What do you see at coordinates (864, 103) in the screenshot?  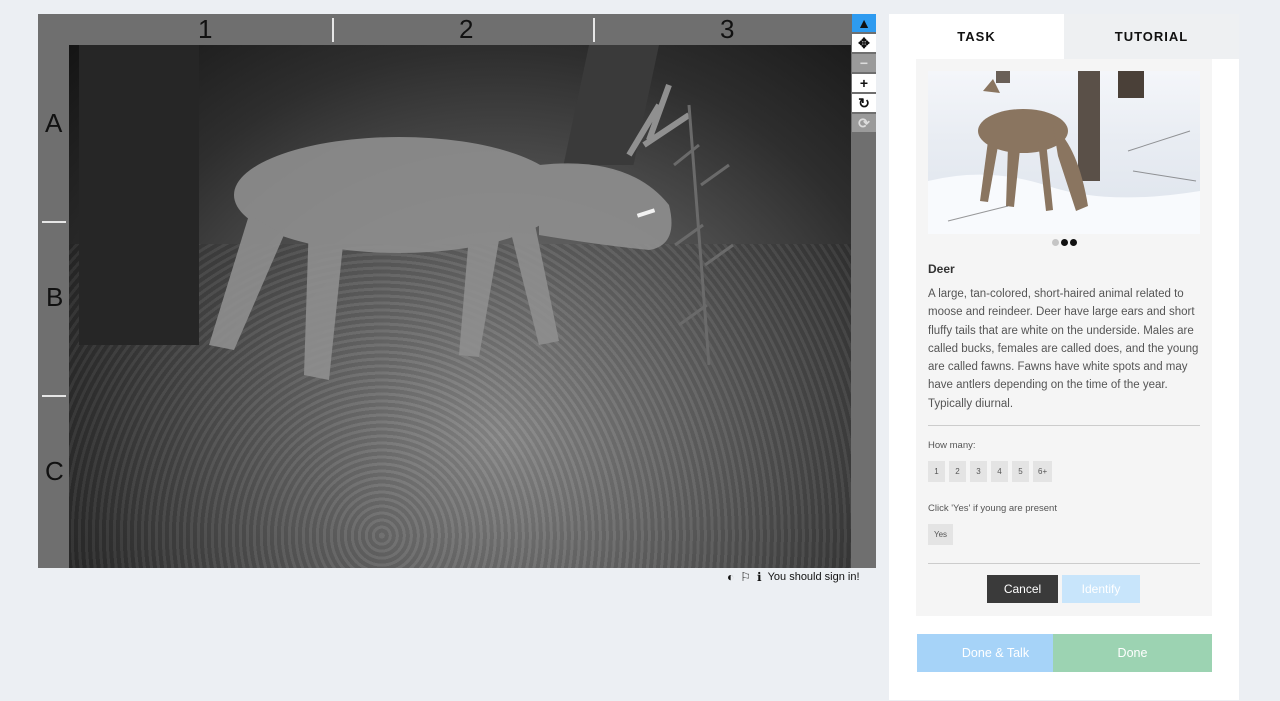 I see `rotate-icon: ↻` at bounding box center [864, 103].